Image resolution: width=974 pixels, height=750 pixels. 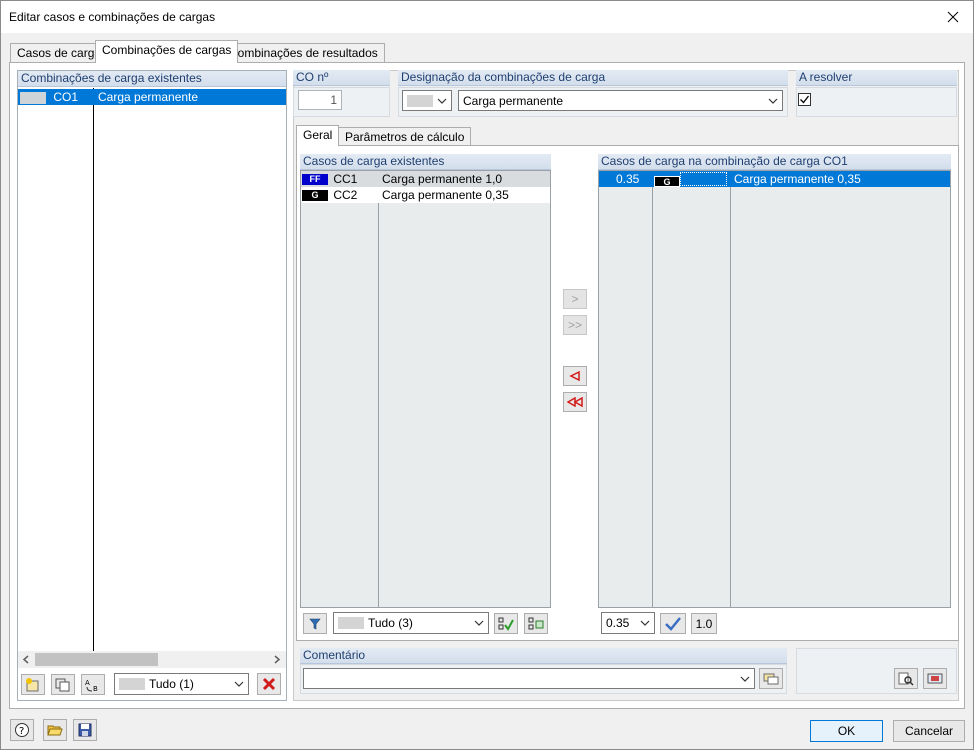 I want to click on select-all-button, so click(x=506, y=623).